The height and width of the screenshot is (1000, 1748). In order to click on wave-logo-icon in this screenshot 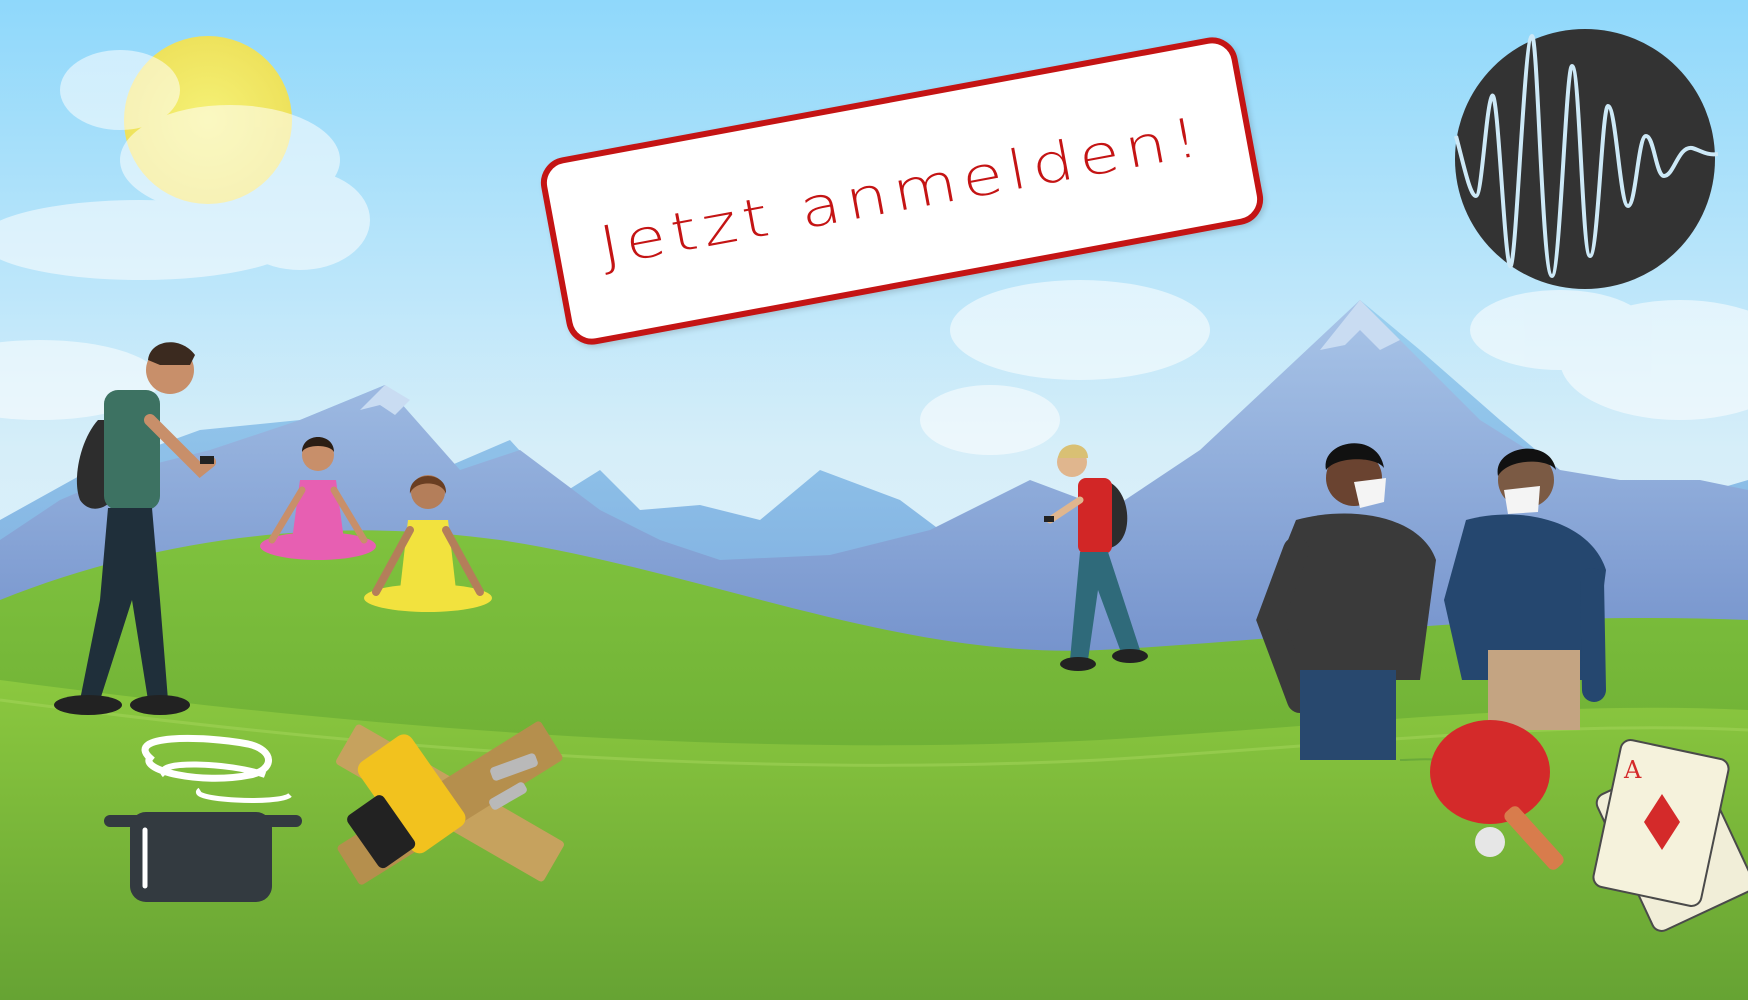, I will do `click(1586, 159)`.